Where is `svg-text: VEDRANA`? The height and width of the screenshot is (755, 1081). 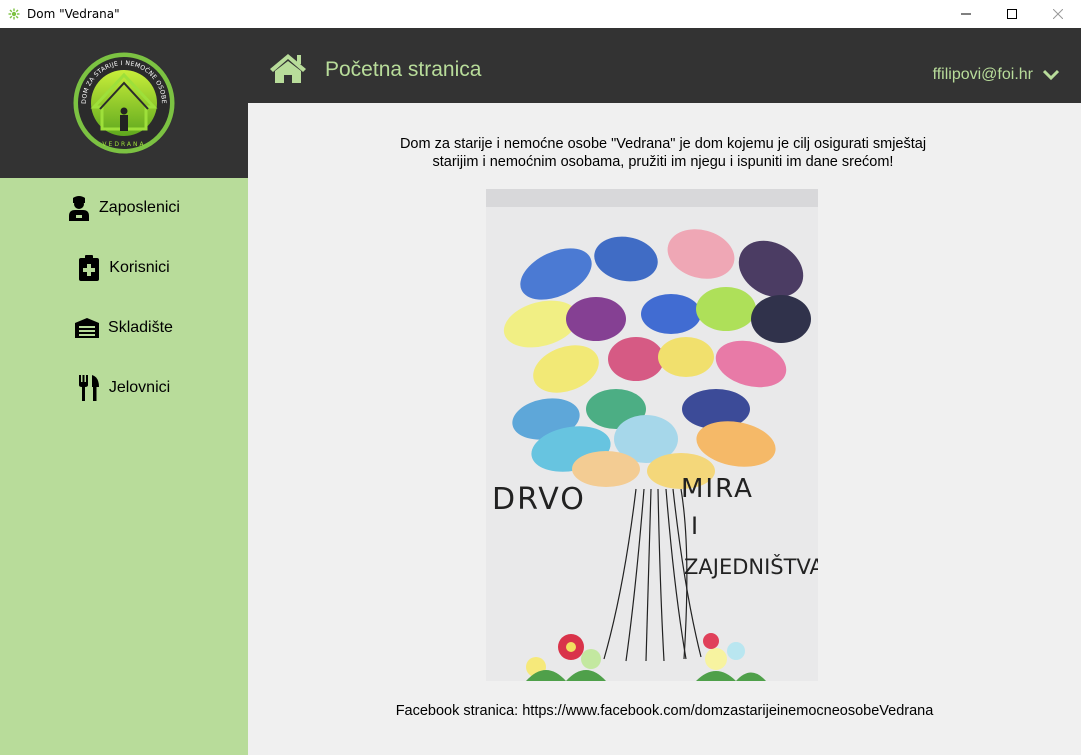
svg-text: VEDRANA is located at coordinates (123, 144).